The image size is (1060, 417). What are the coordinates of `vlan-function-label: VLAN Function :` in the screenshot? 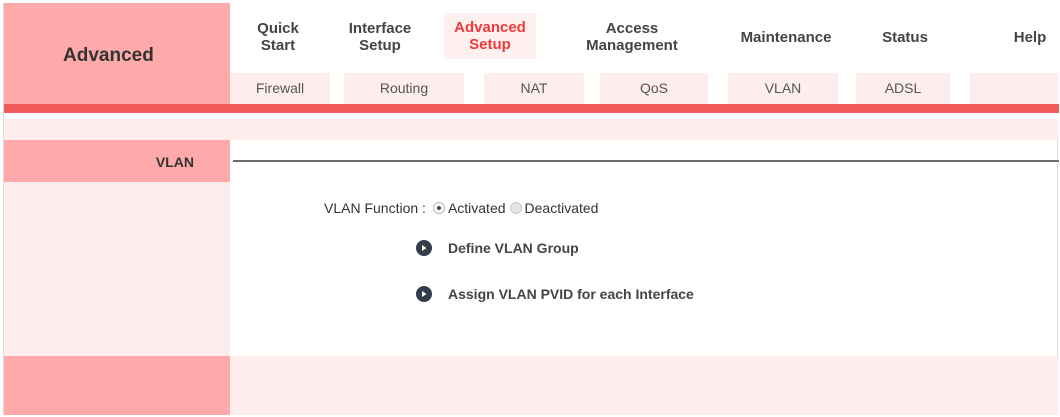 It's located at (375, 208).